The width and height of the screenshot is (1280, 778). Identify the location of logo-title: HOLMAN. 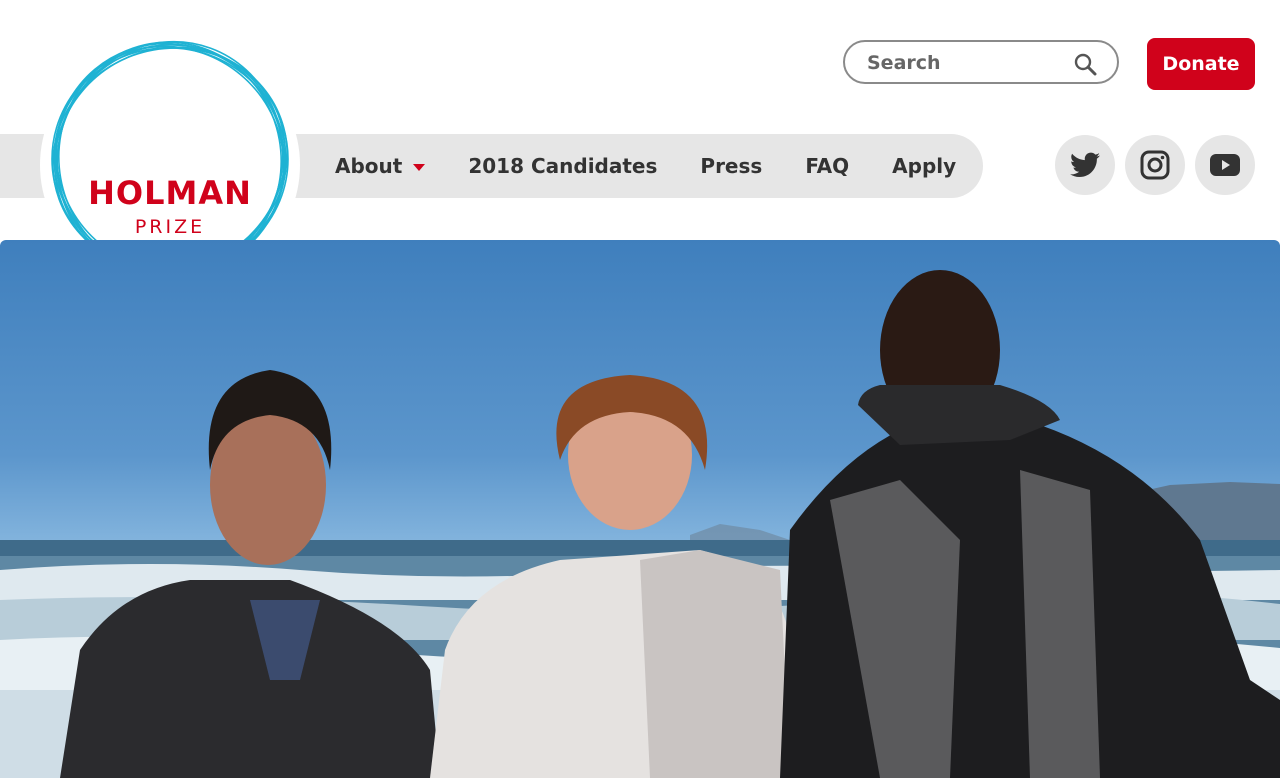
(170, 193).